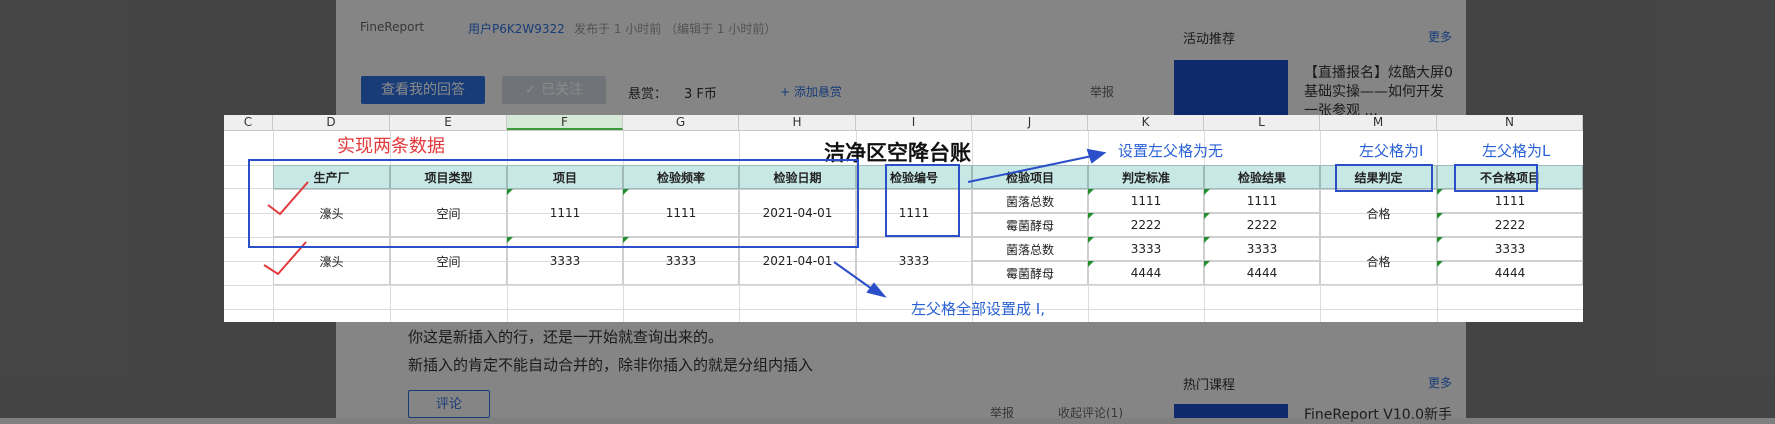  Describe the element at coordinates (1096, 156) in the screenshot. I see `arrow-to-parent-none-head` at that location.